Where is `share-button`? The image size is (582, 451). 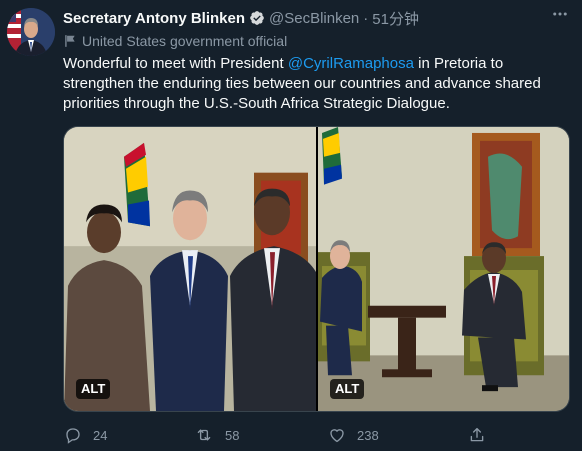 share-button is located at coordinates (477, 435).